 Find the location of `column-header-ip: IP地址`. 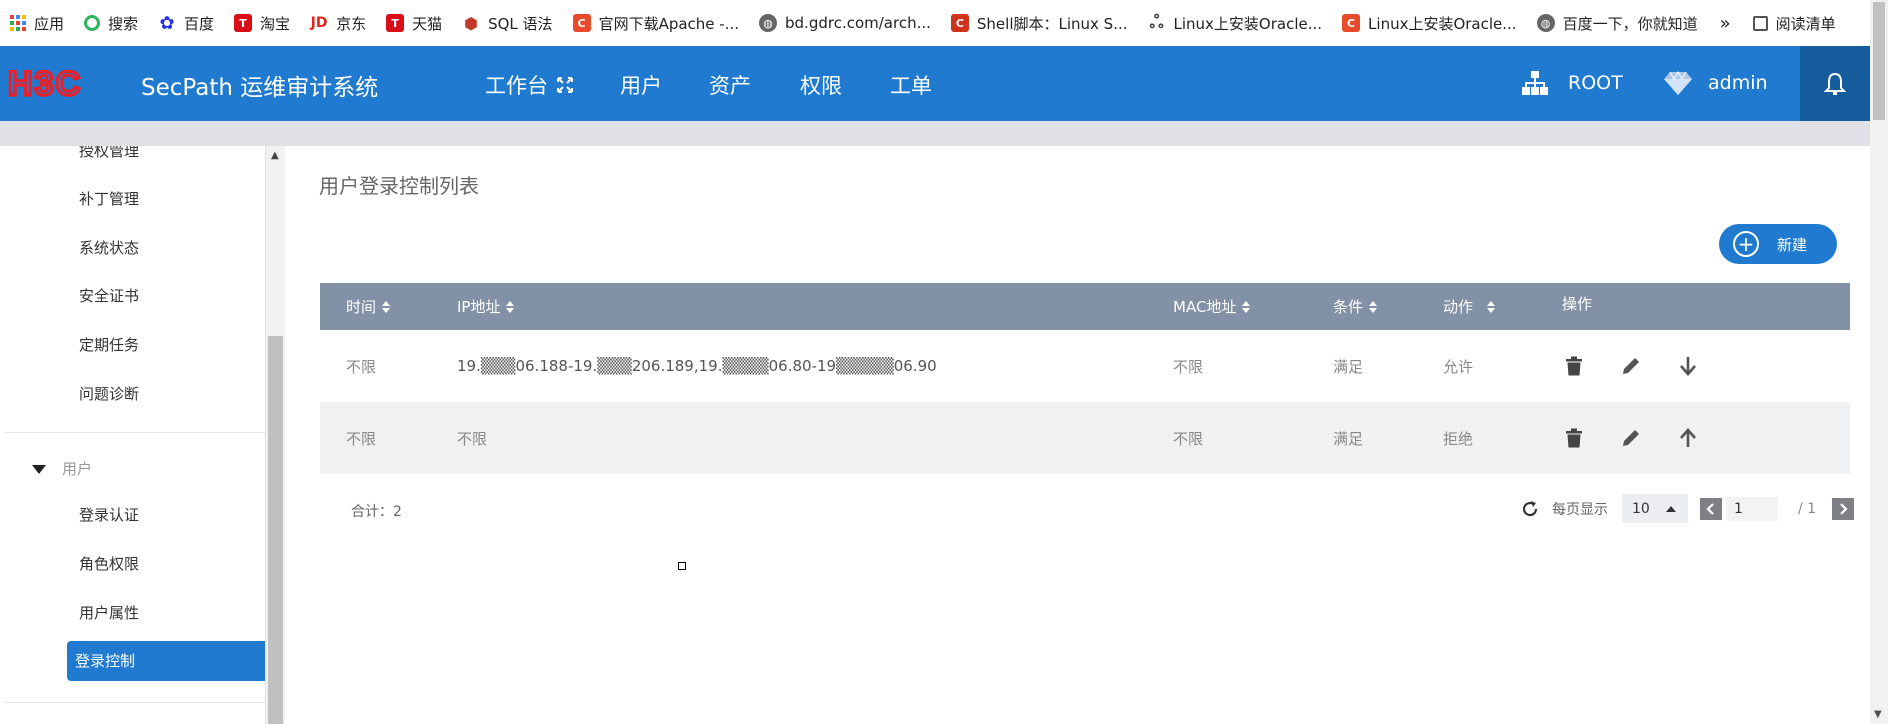

column-header-ip: IP地址 is located at coordinates (486, 306).